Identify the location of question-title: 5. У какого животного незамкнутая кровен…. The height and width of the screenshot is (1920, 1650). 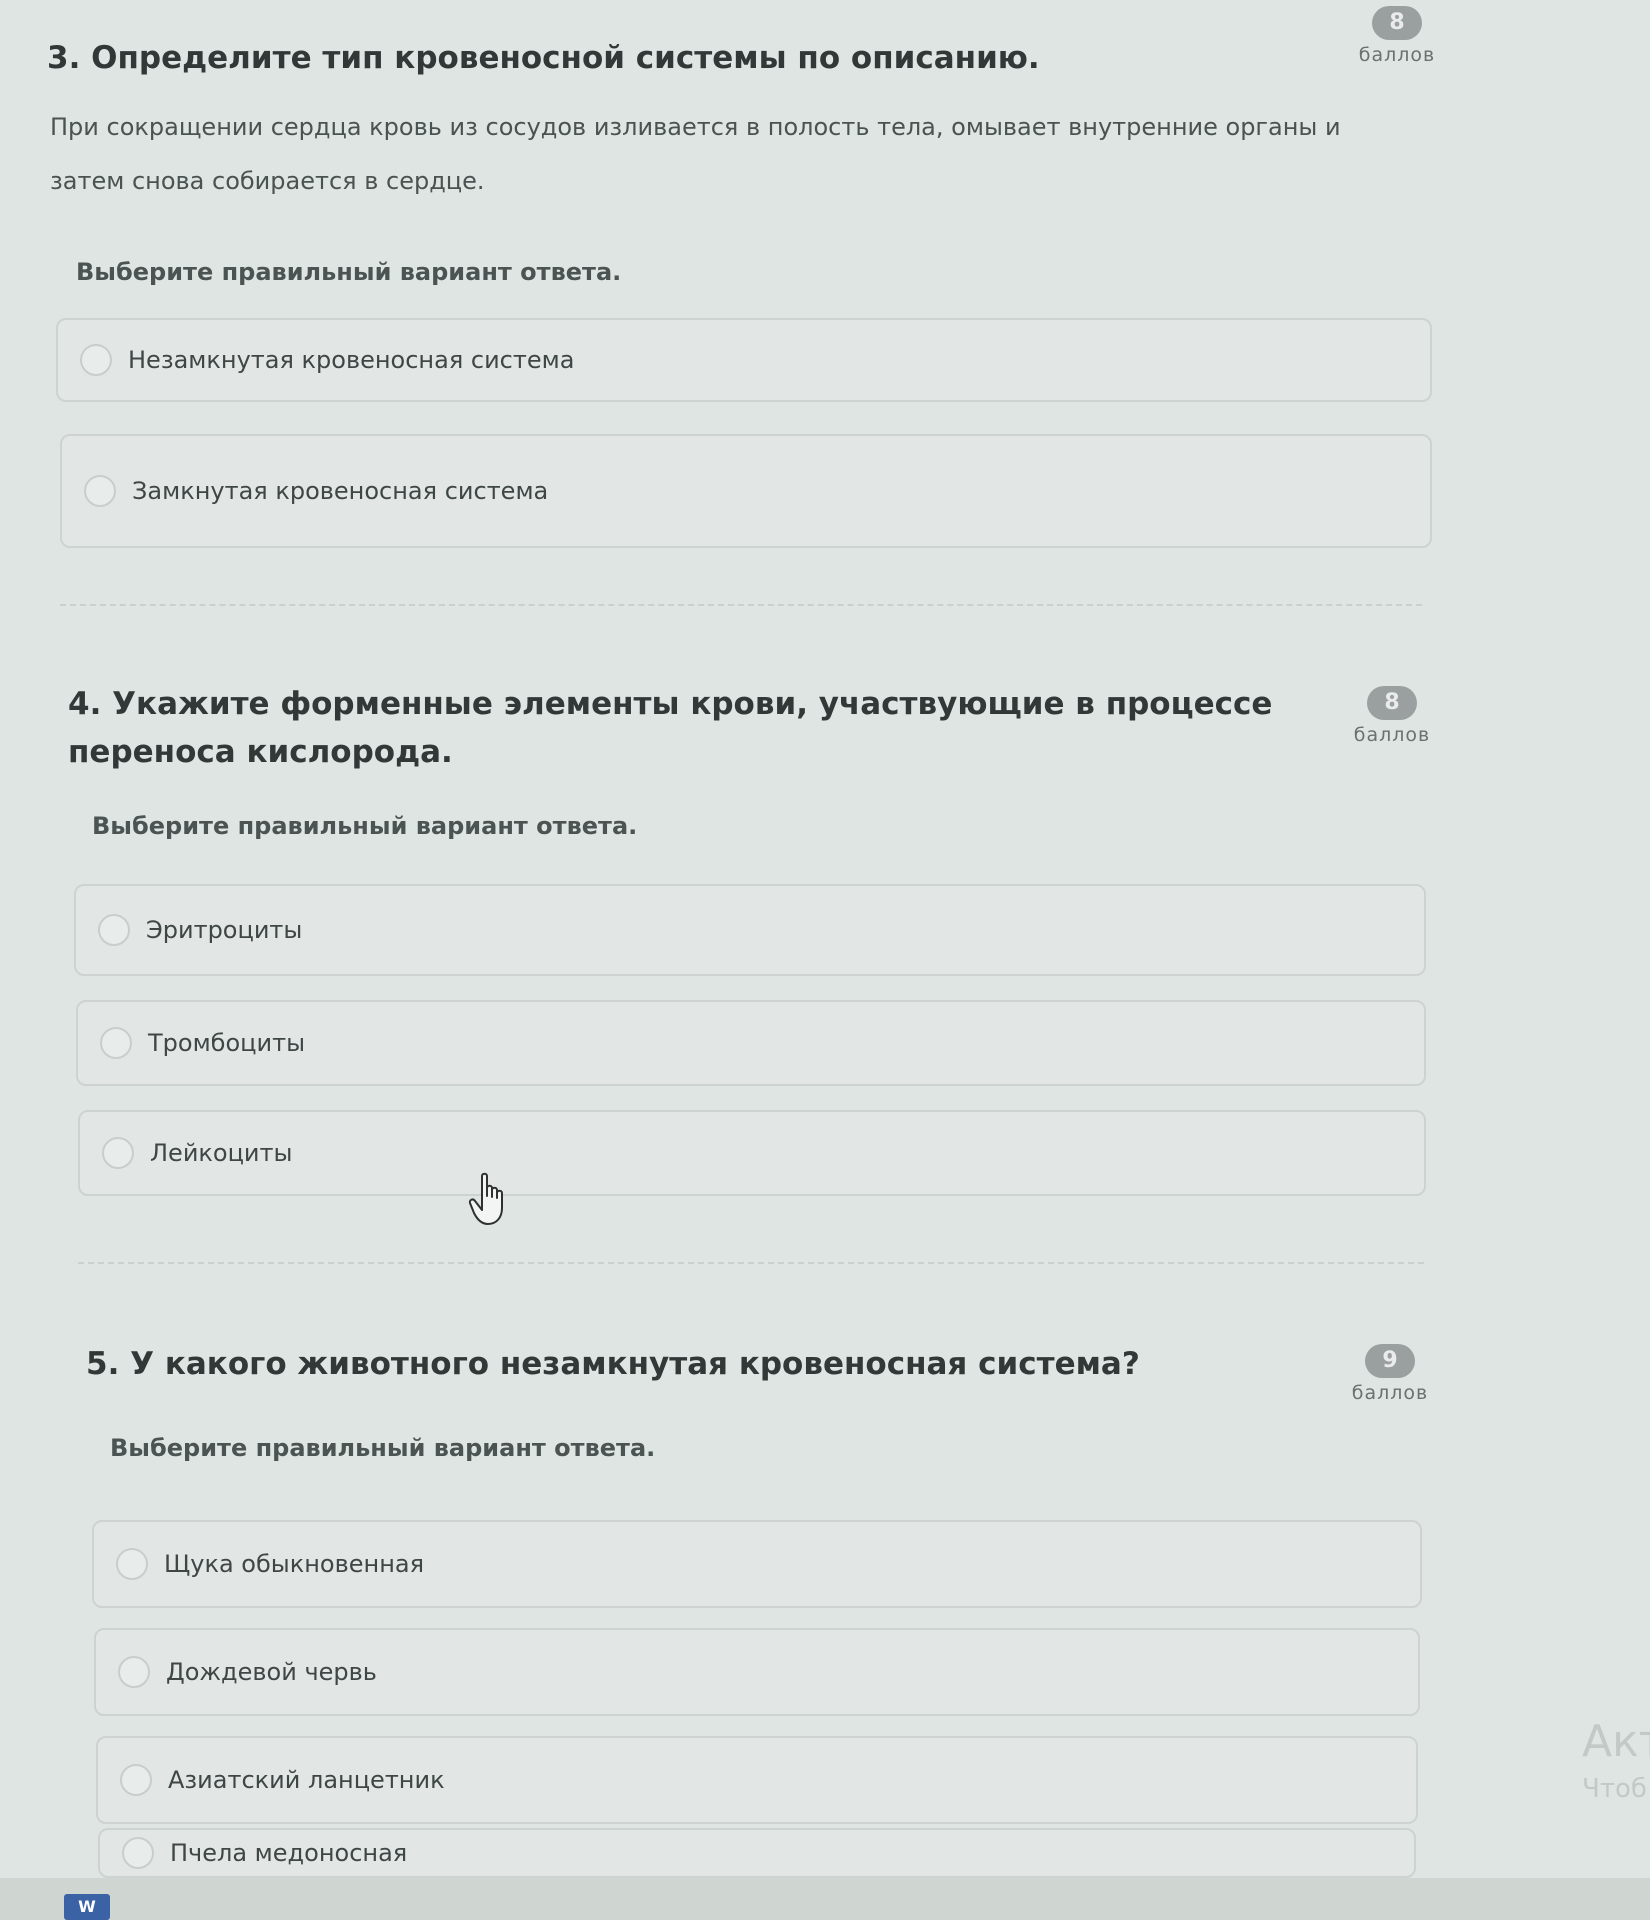
(613, 1364).